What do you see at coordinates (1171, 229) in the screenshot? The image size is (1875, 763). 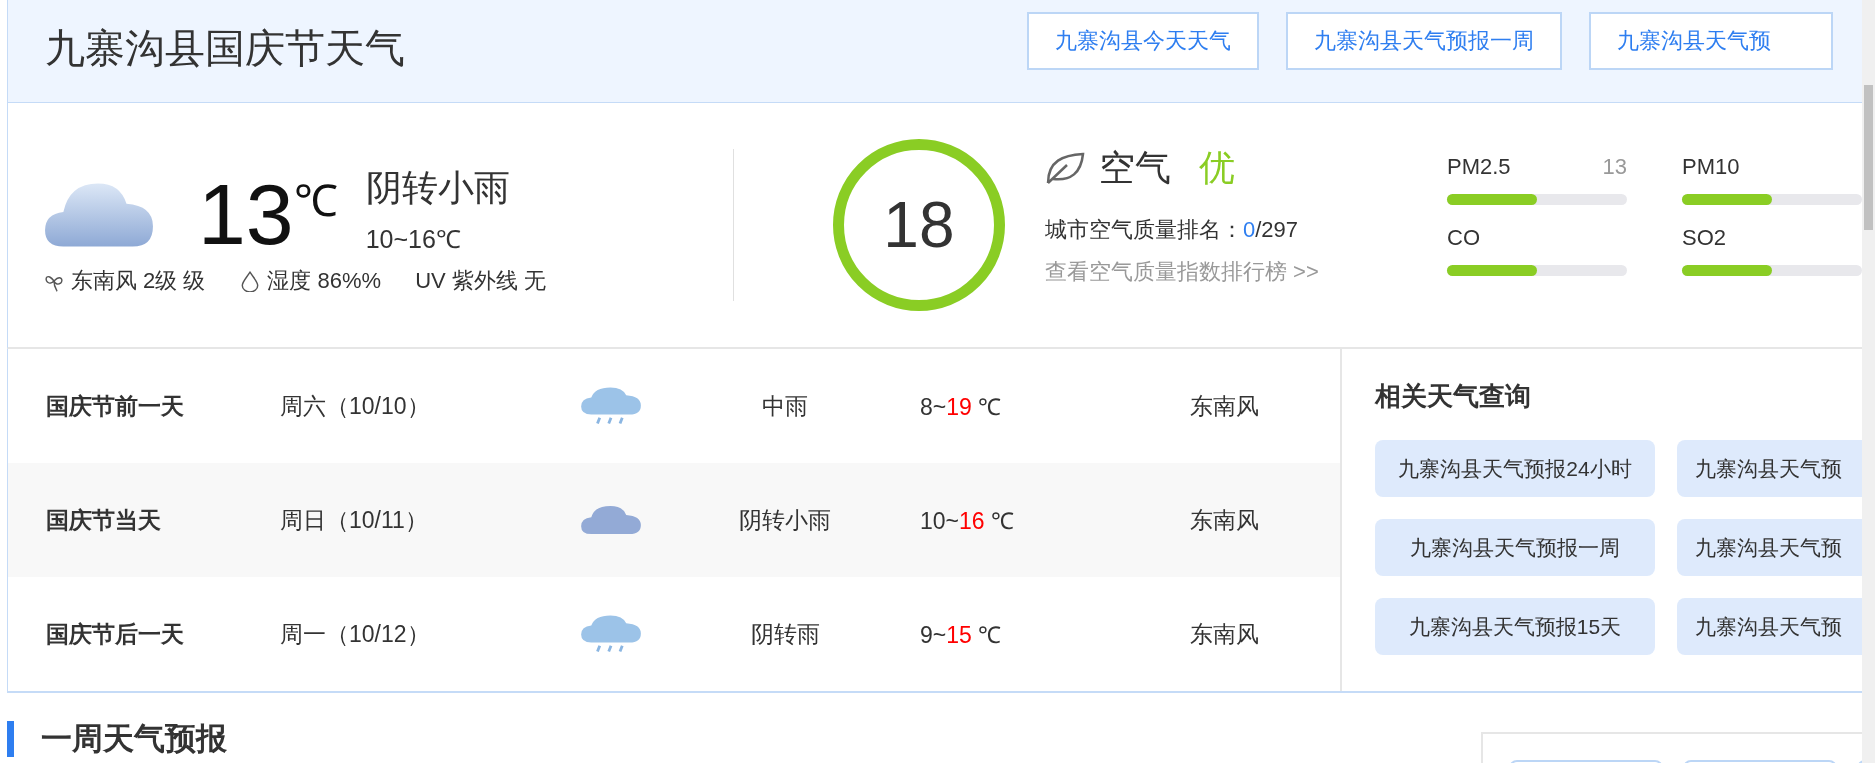 I see `air-quality-rank: 城市空气质量排名：0/297` at bounding box center [1171, 229].